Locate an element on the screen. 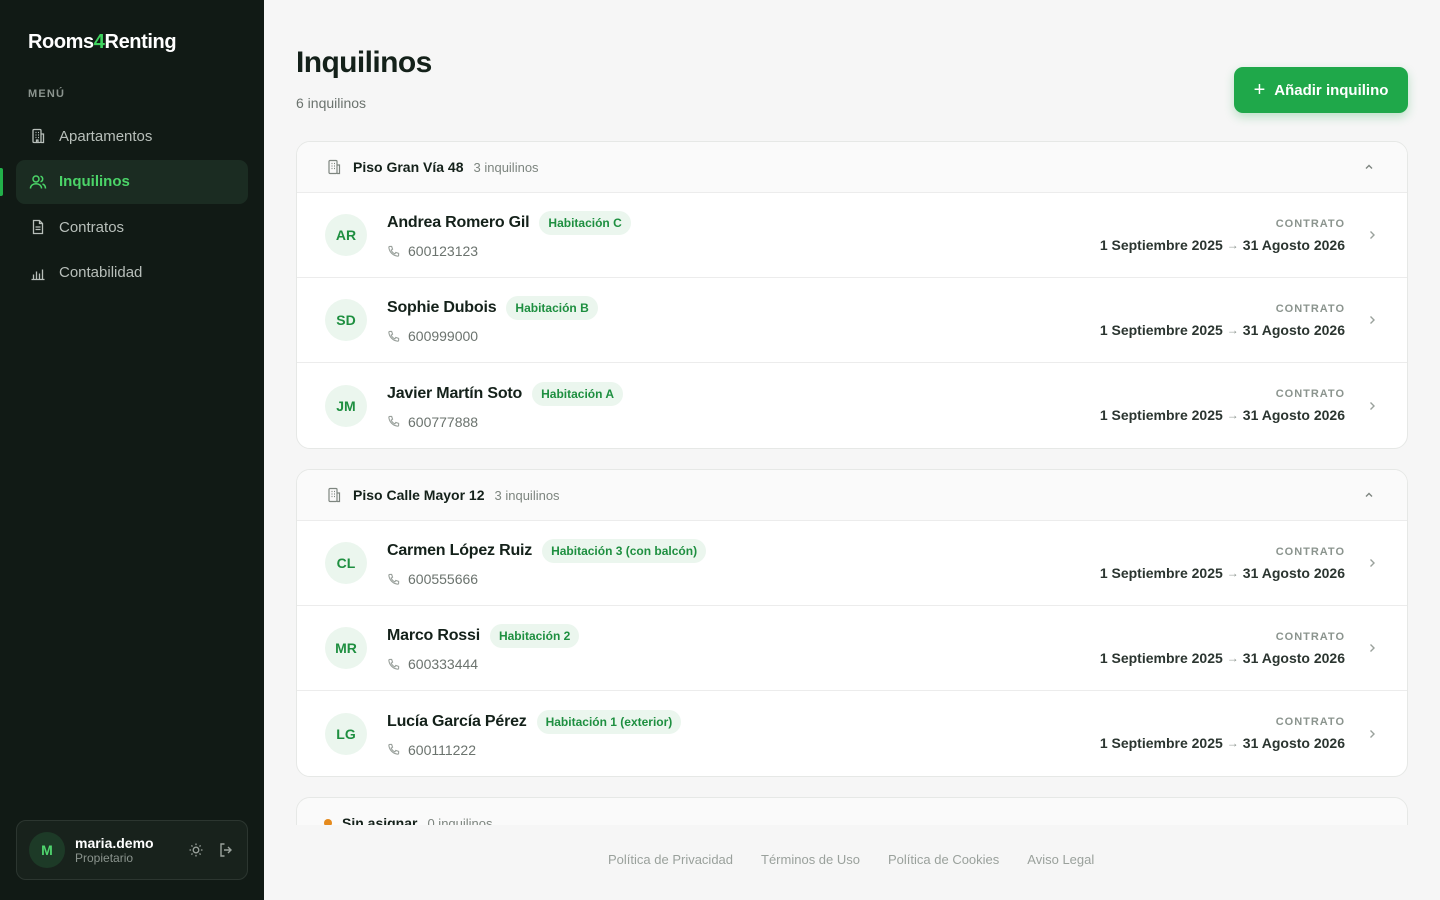 This screenshot has height=900, width=1440. room-badge: Habitación 2 is located at coordinates (534, 636).